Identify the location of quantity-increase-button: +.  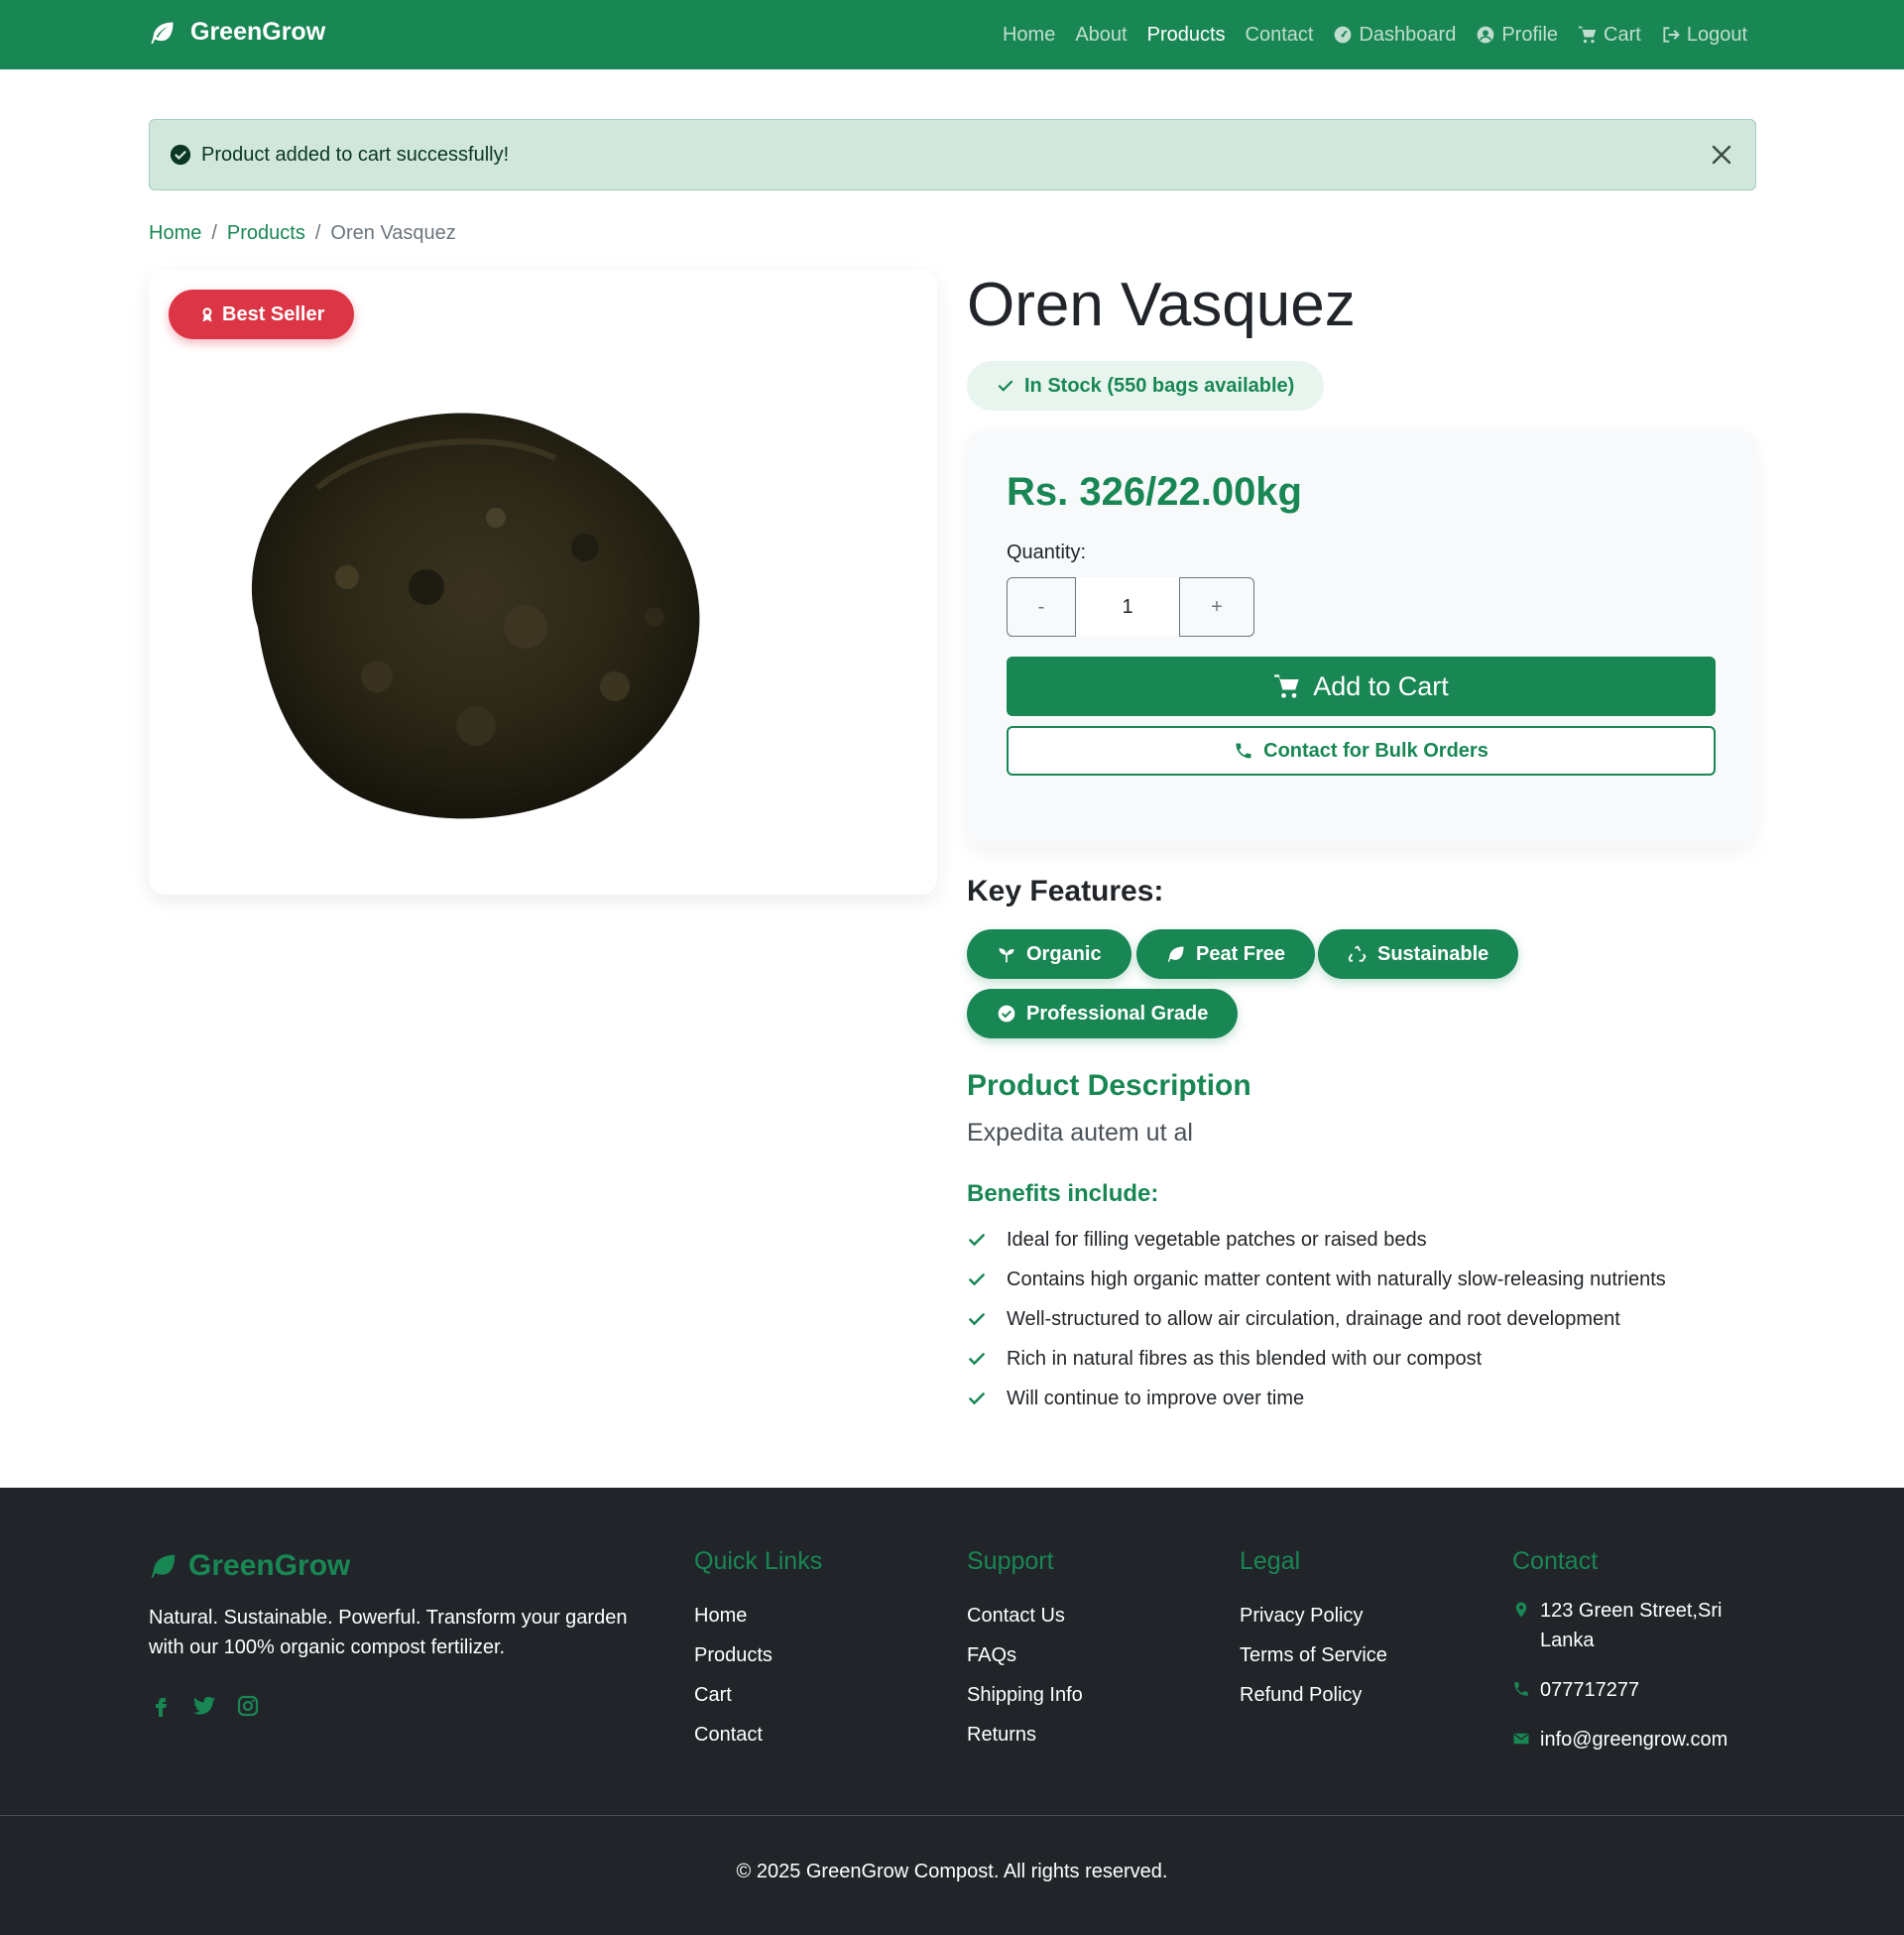
(1216, 607).